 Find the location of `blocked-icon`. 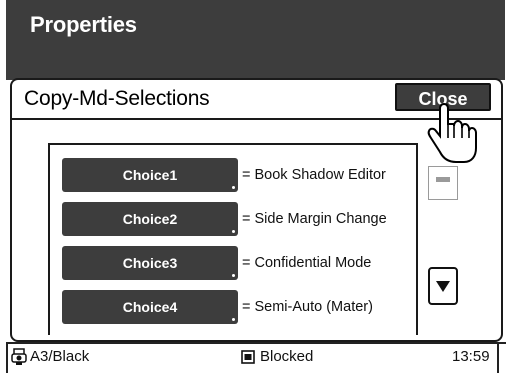

blocked-icon is located at coordinates (248, 357).